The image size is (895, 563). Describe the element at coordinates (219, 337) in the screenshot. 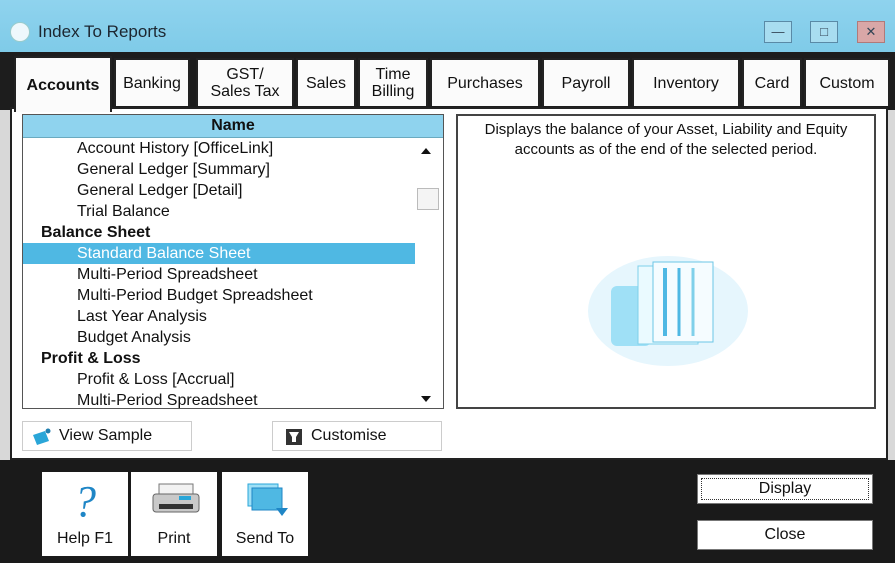

I see `report-list-item: Budget Analysis` at that location.